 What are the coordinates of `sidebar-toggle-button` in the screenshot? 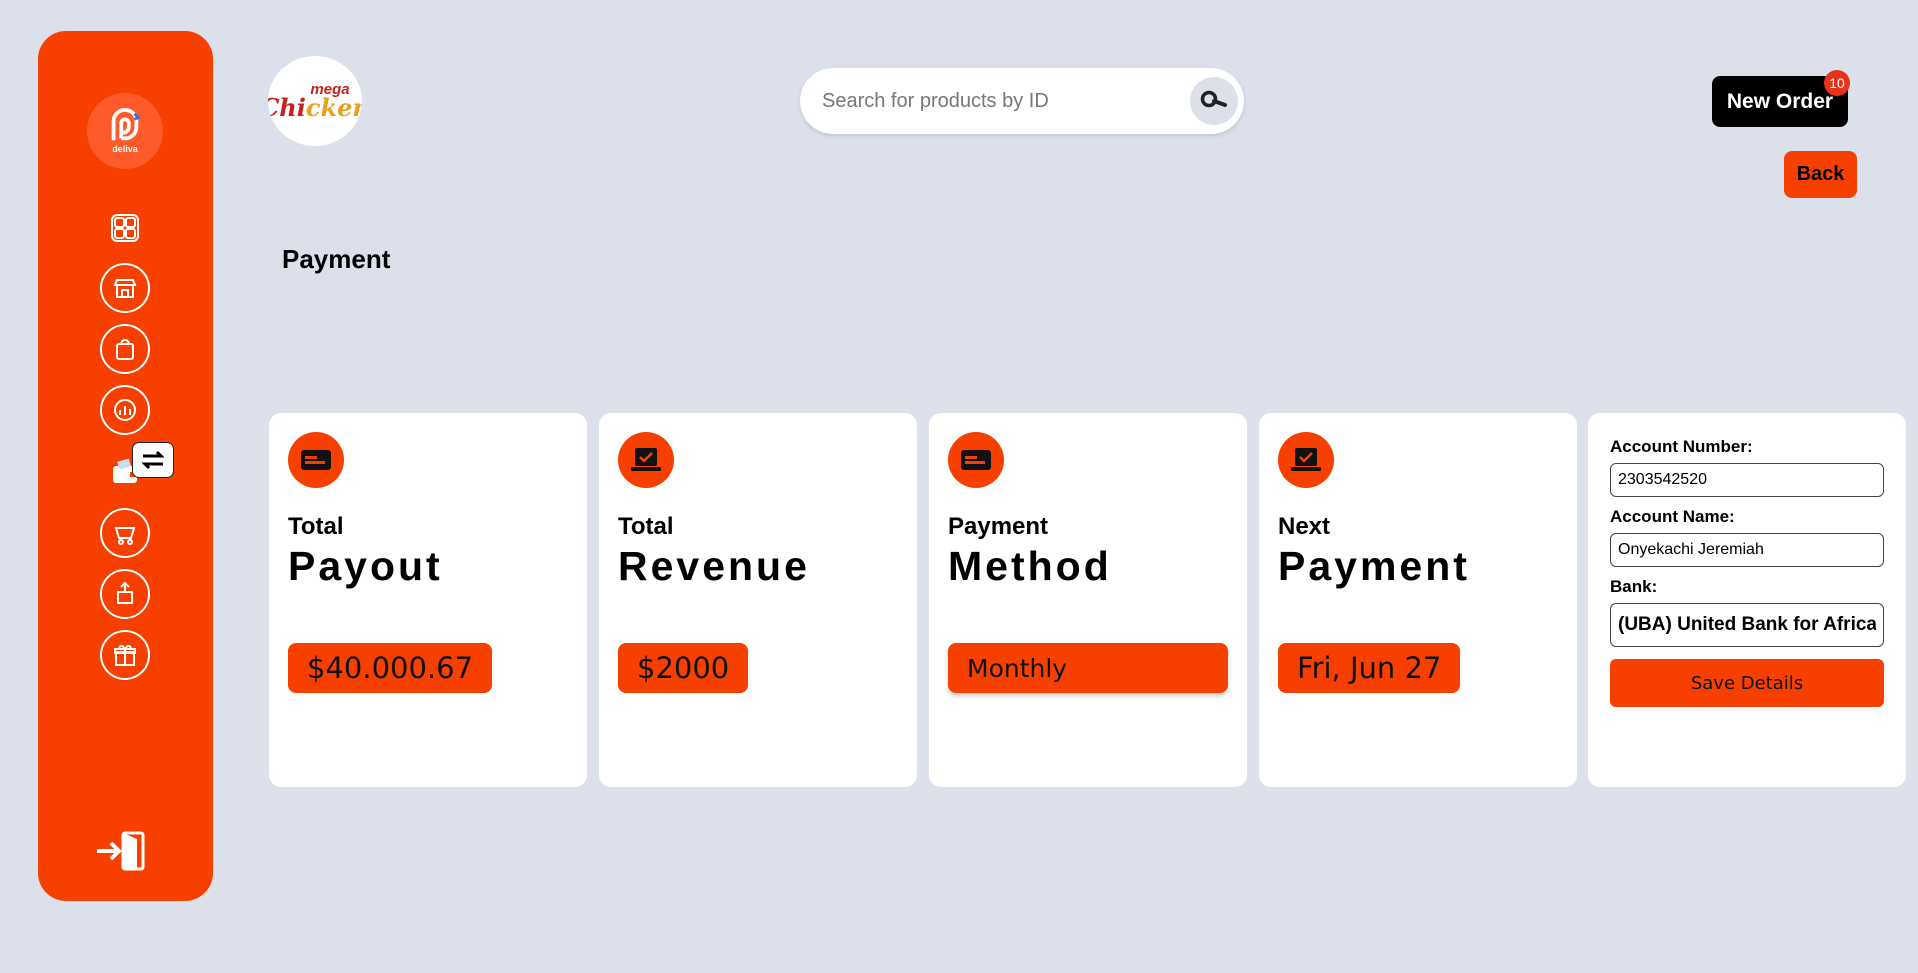 It's located at (153, 460).